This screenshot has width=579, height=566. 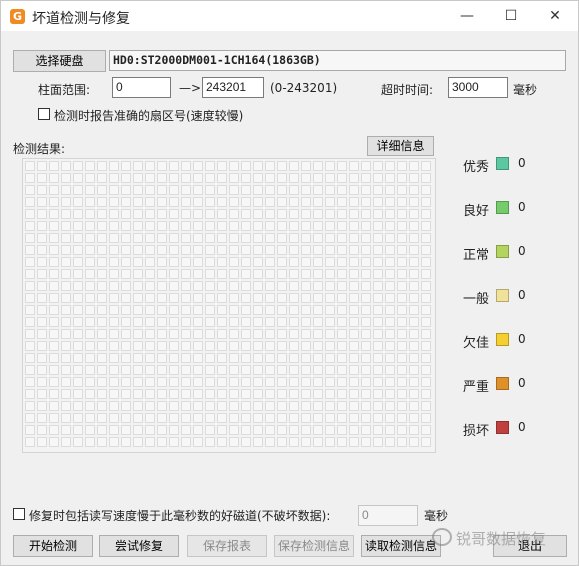 I want to click on try-repair-button: 尝试修复, so click(x=139, y=546).